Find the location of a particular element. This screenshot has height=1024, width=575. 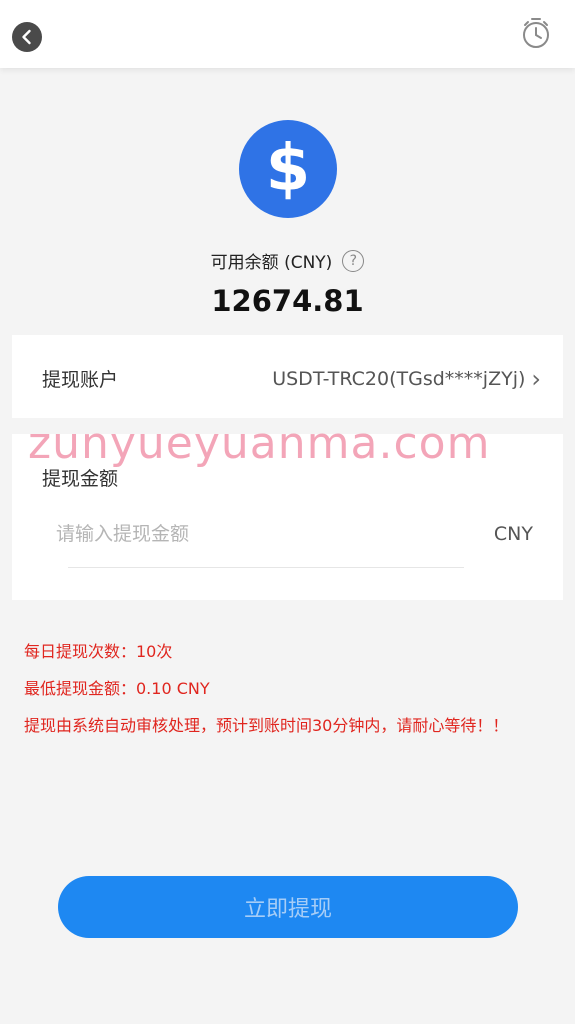

note-min-amount: 最低提现金额：0.10 CNY is located at coordinates (117, 688).